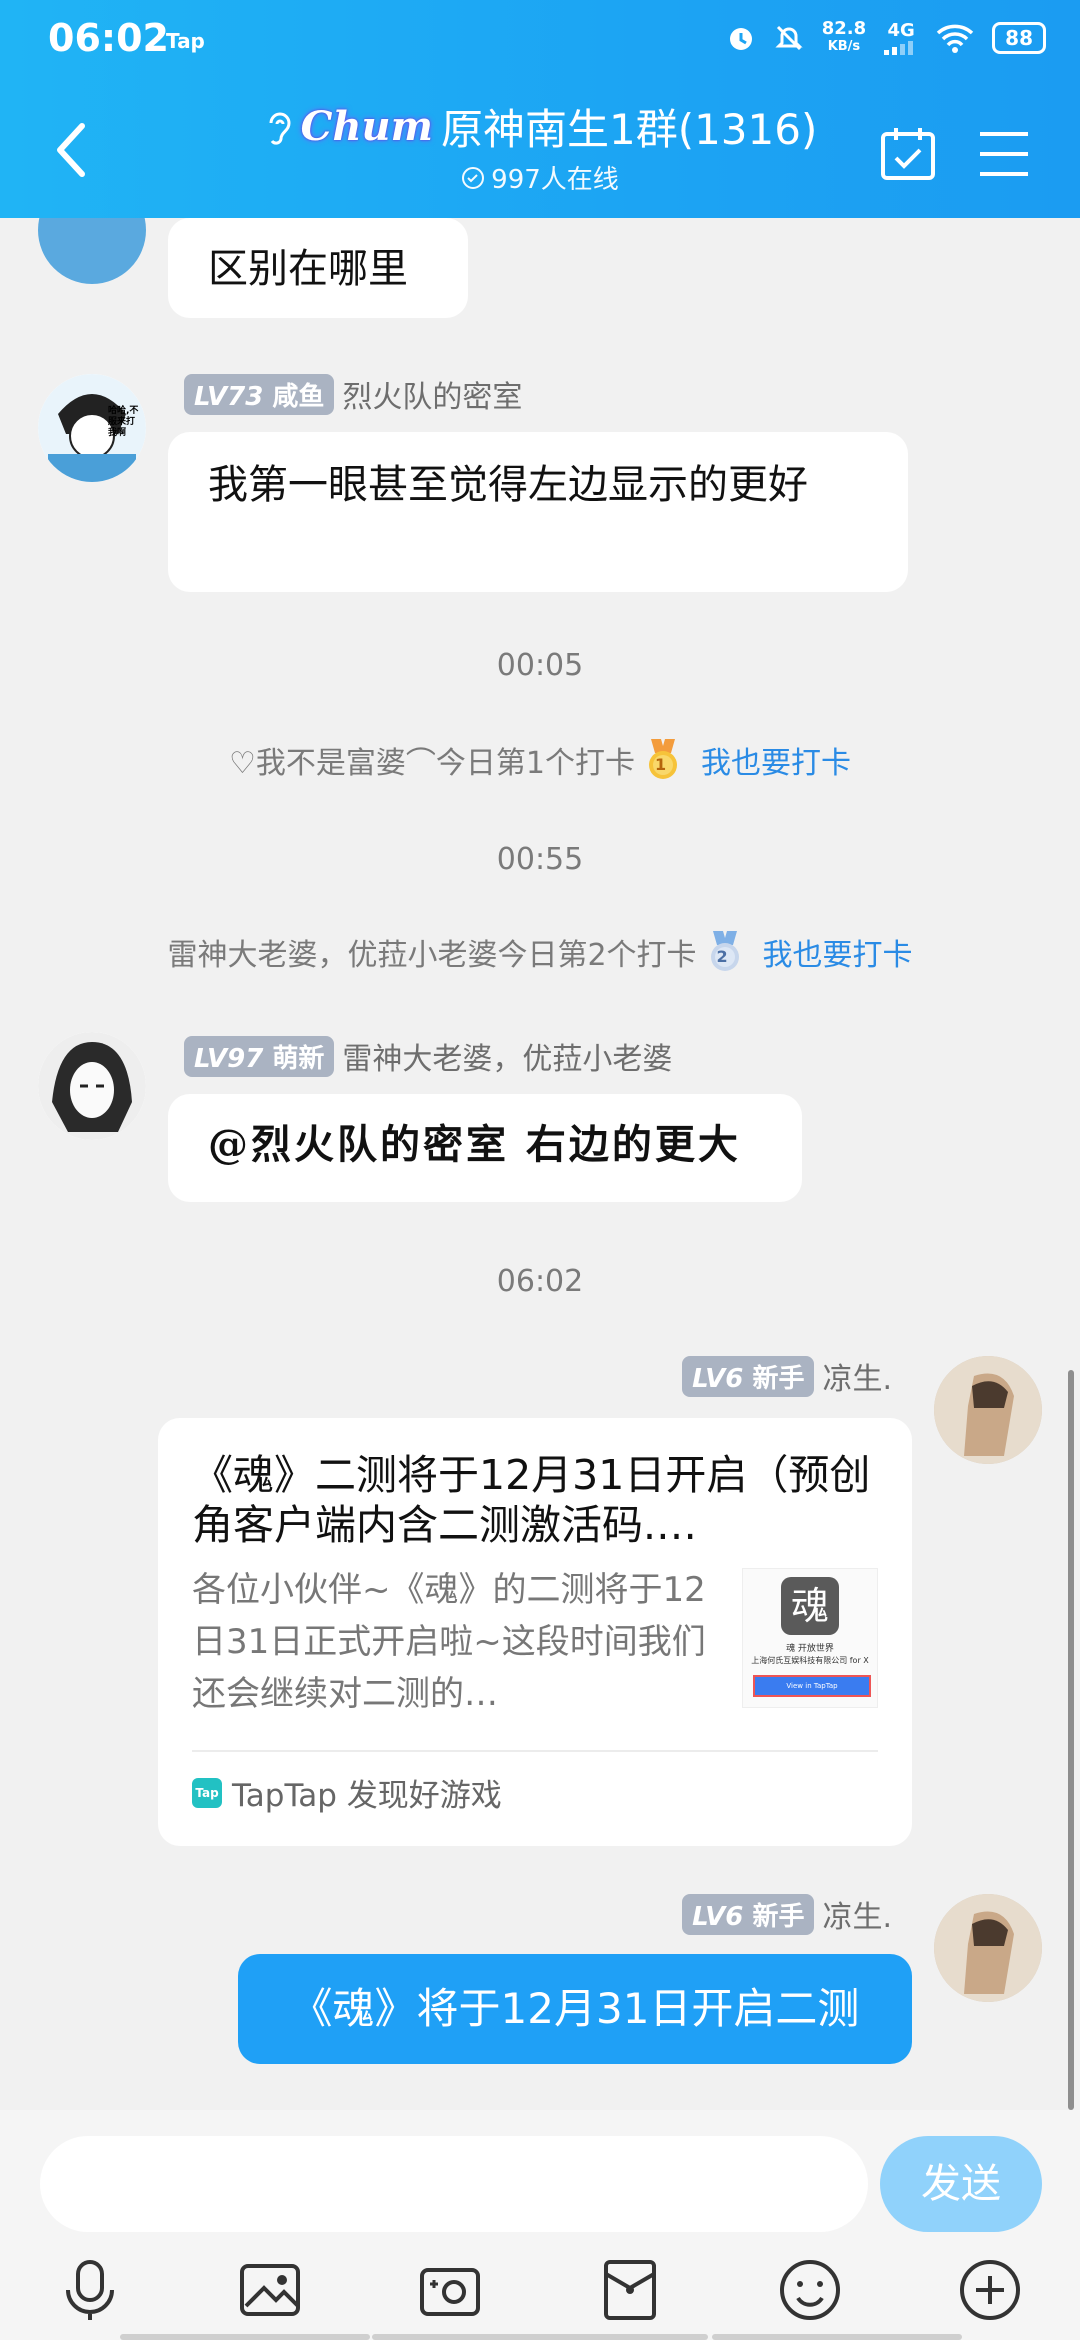 Image resolution: width=1080 pixels, height=2340 pixels. What do you see at coordinates (298, 396) in the screenshot?
I see `badge-title: 咸鱼` at bounding box center [298, 396].